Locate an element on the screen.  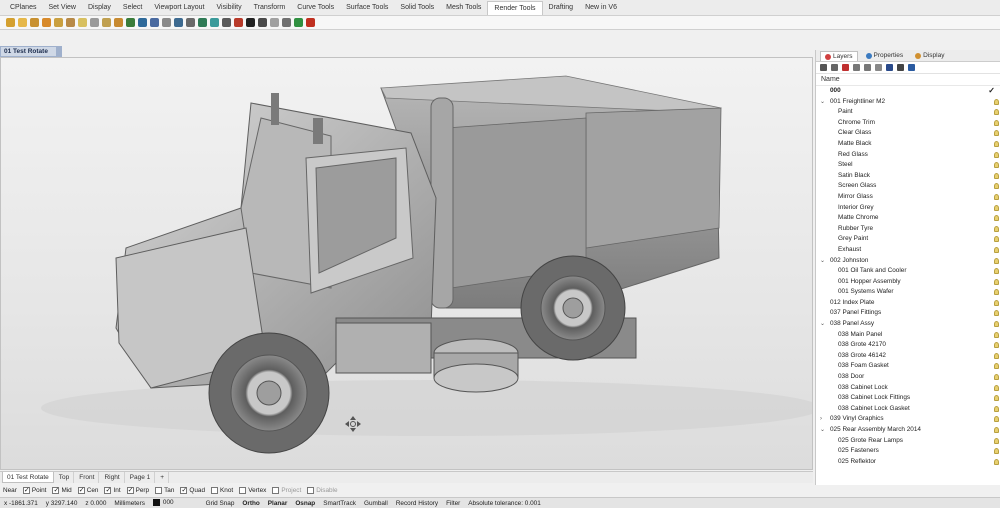
lights-panel-icon is located at coordinates (106, 22).